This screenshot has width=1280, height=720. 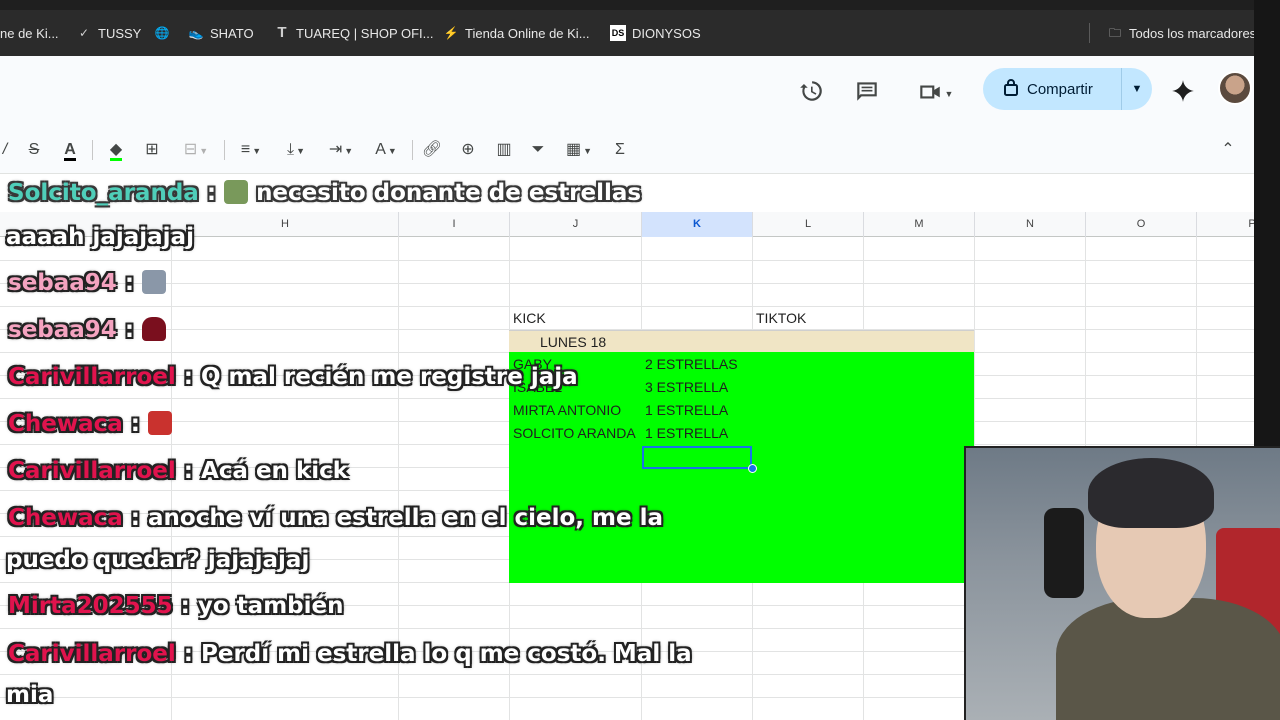 I want to click on bookmark-label: SHATO, so click(x=232, y=33).